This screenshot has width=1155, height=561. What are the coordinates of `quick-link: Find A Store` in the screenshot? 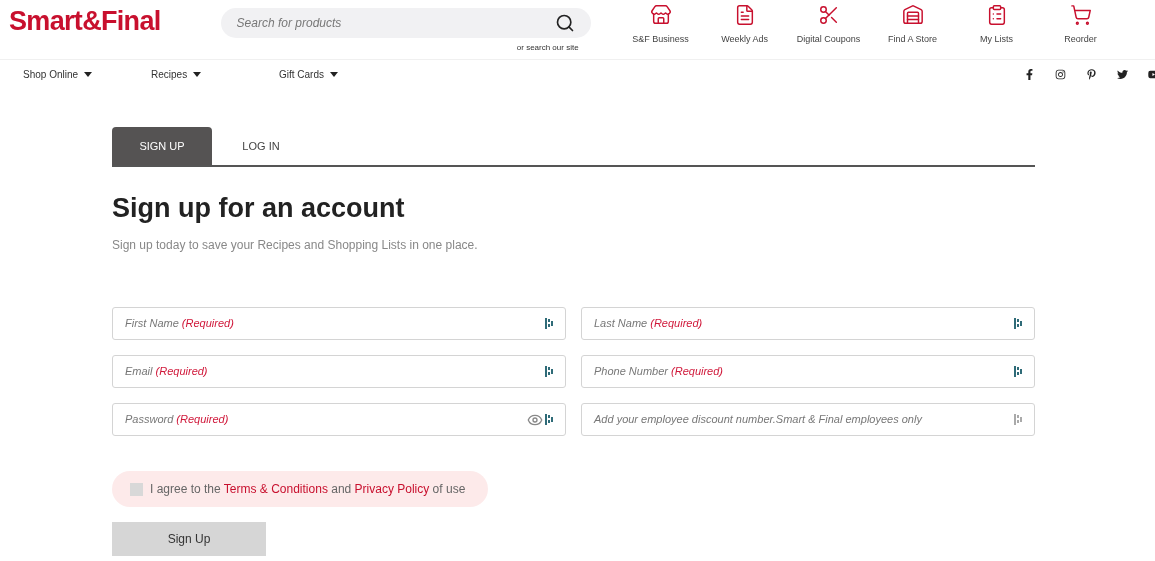 It's located at (912, 23).